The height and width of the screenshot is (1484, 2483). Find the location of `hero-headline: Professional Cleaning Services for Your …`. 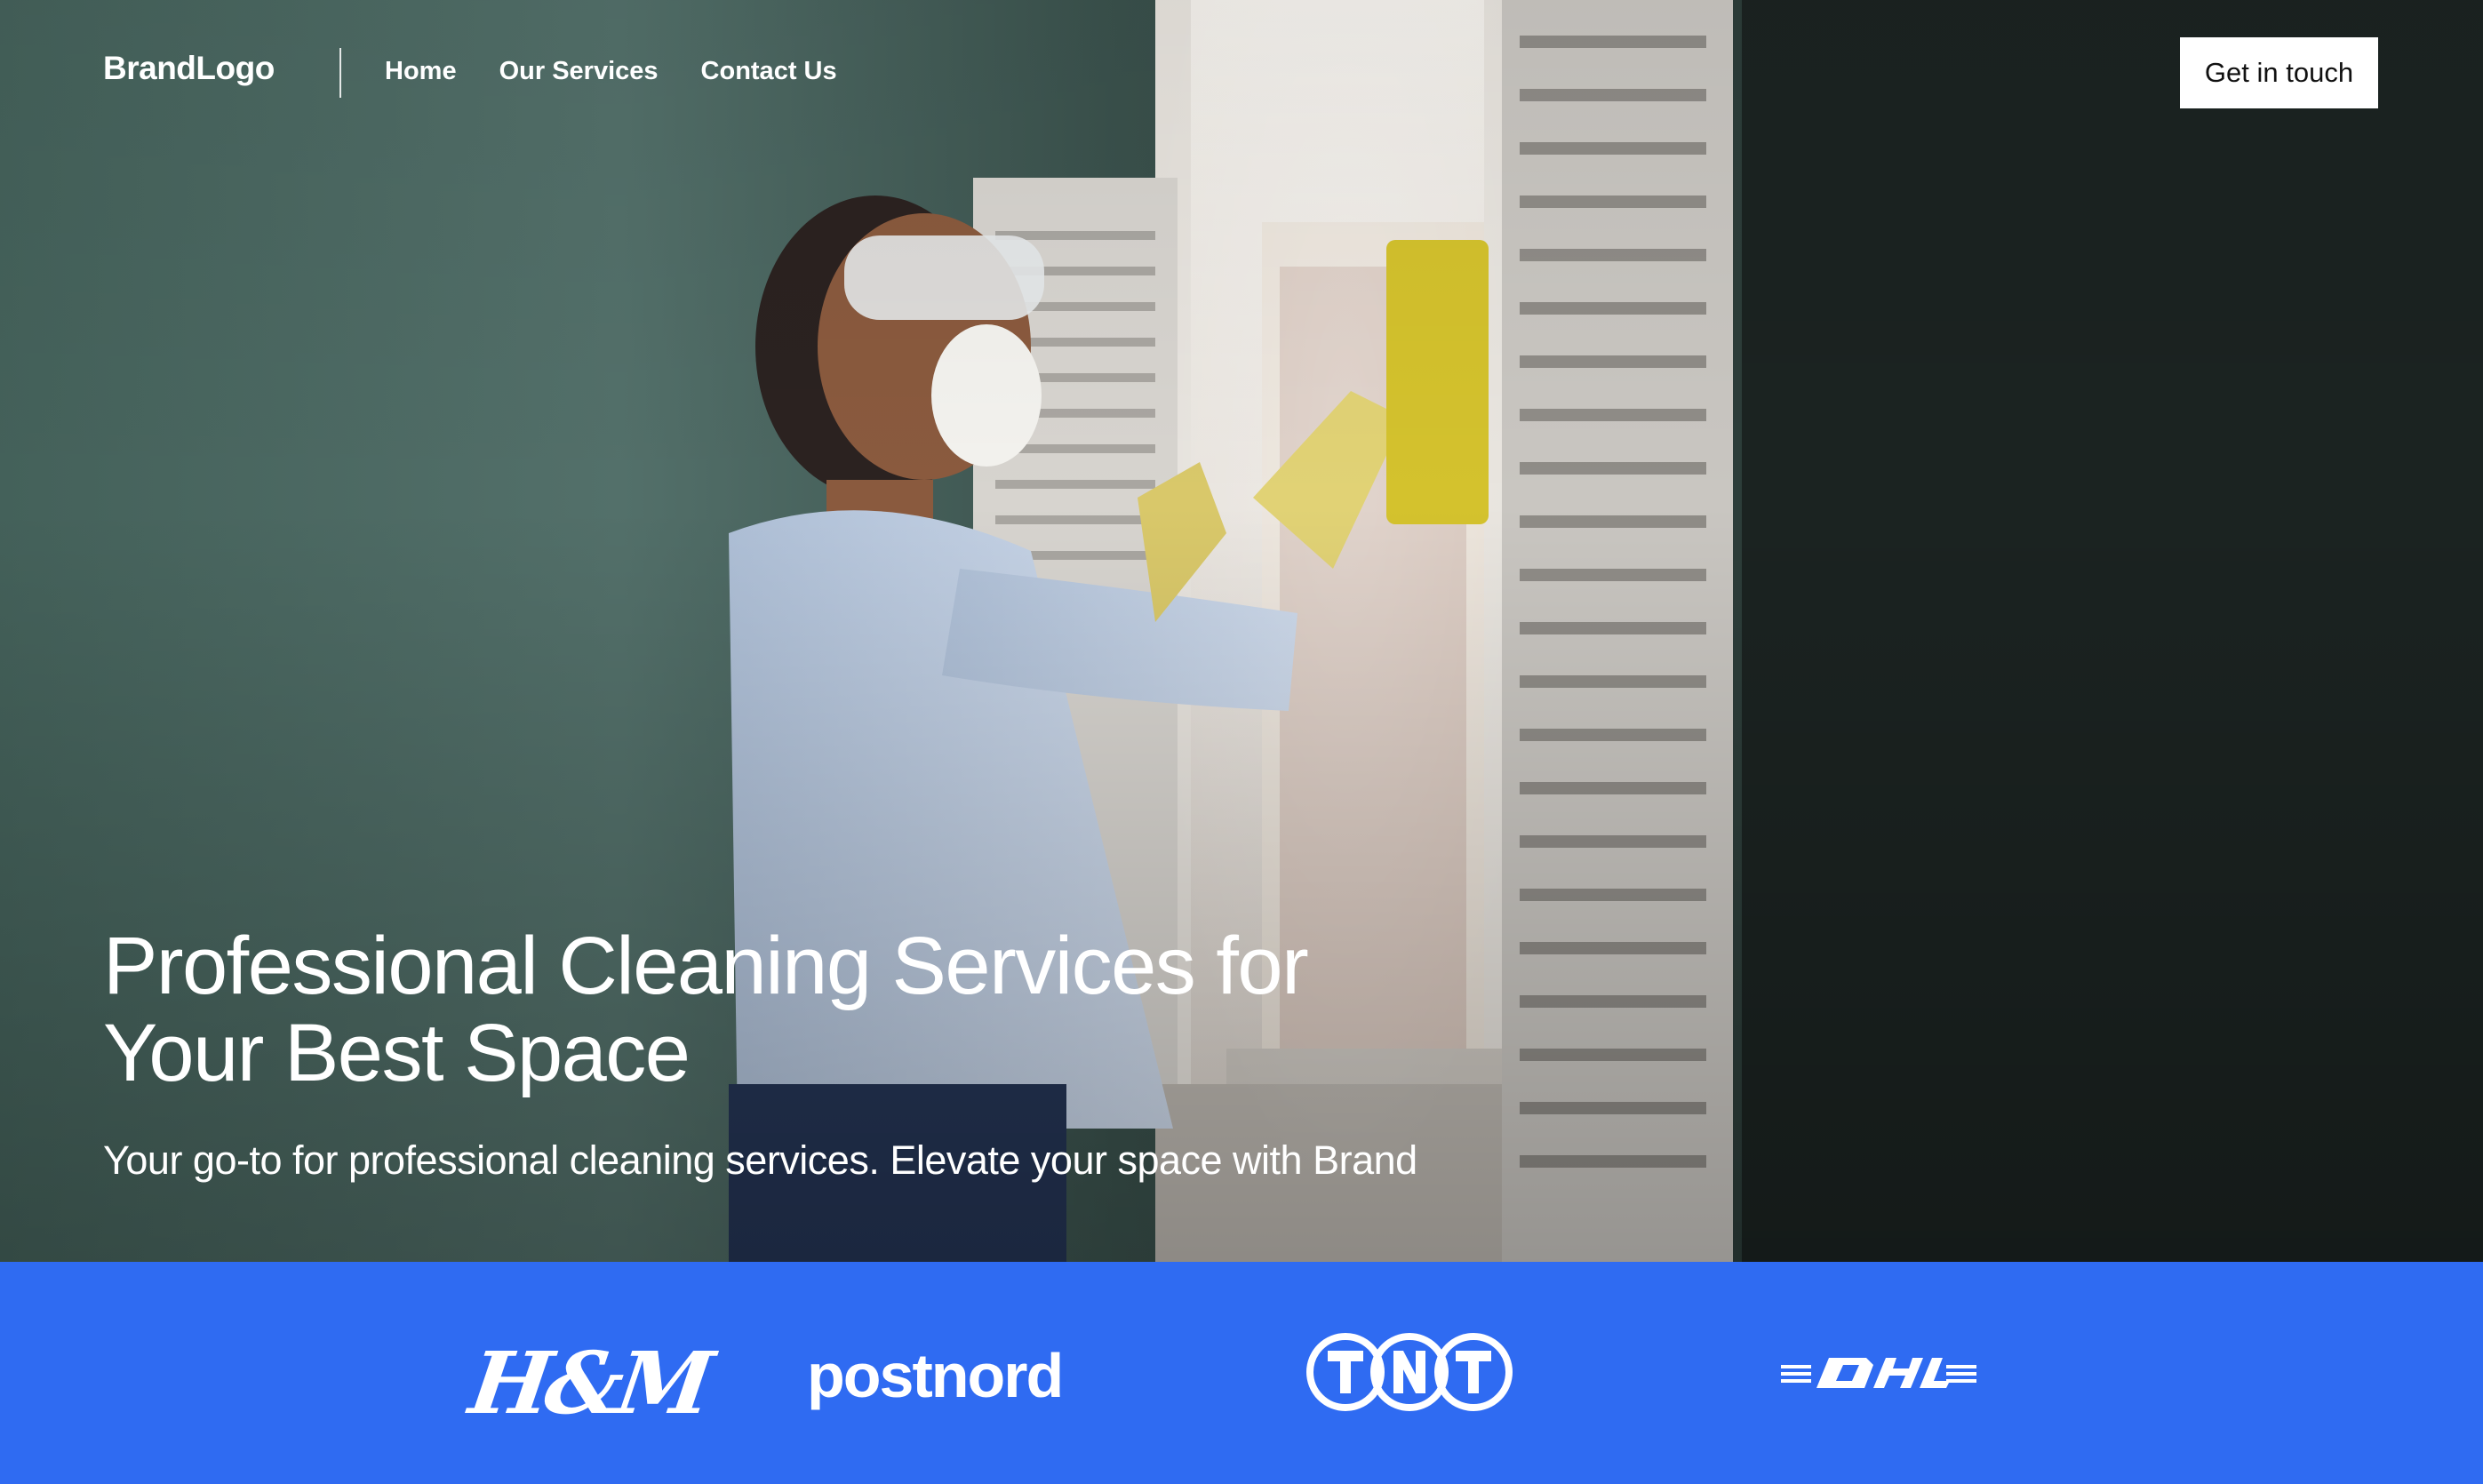

hero-headline: Professional Cleaning Services for Your … is located at coordinates (814, 1010).